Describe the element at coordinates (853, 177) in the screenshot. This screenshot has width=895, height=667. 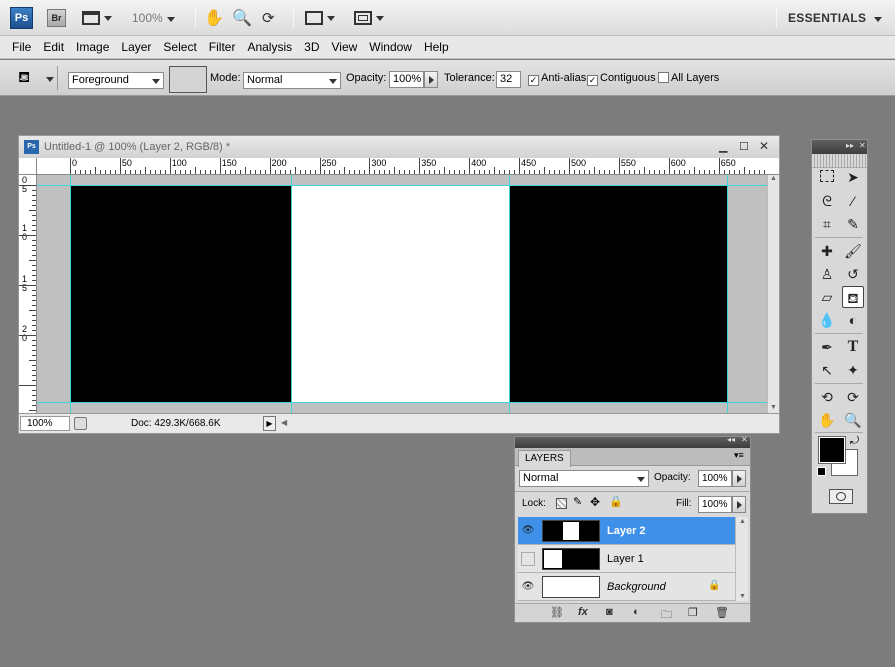
I see `move-tool: ➤` at that location.